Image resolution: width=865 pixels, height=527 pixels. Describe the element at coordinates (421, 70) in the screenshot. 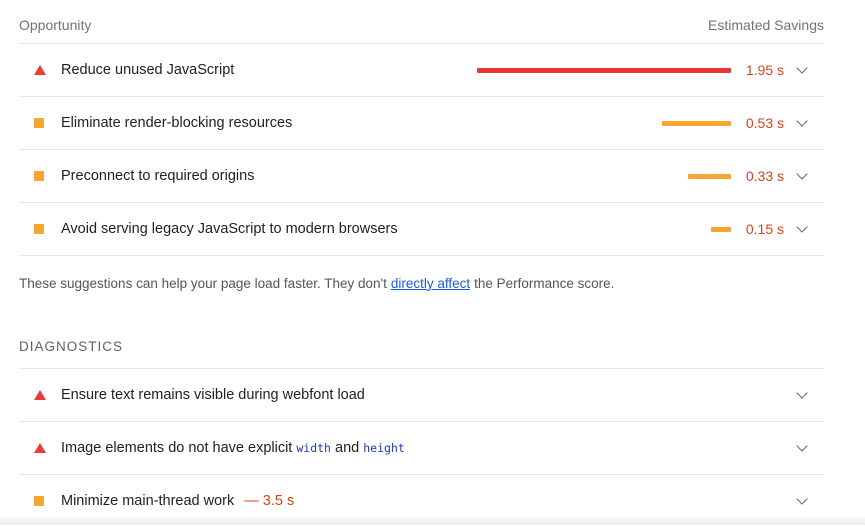

I see `opportunity-row-unused-js: Reduce unused JavaScript 1.95 s` at that location.